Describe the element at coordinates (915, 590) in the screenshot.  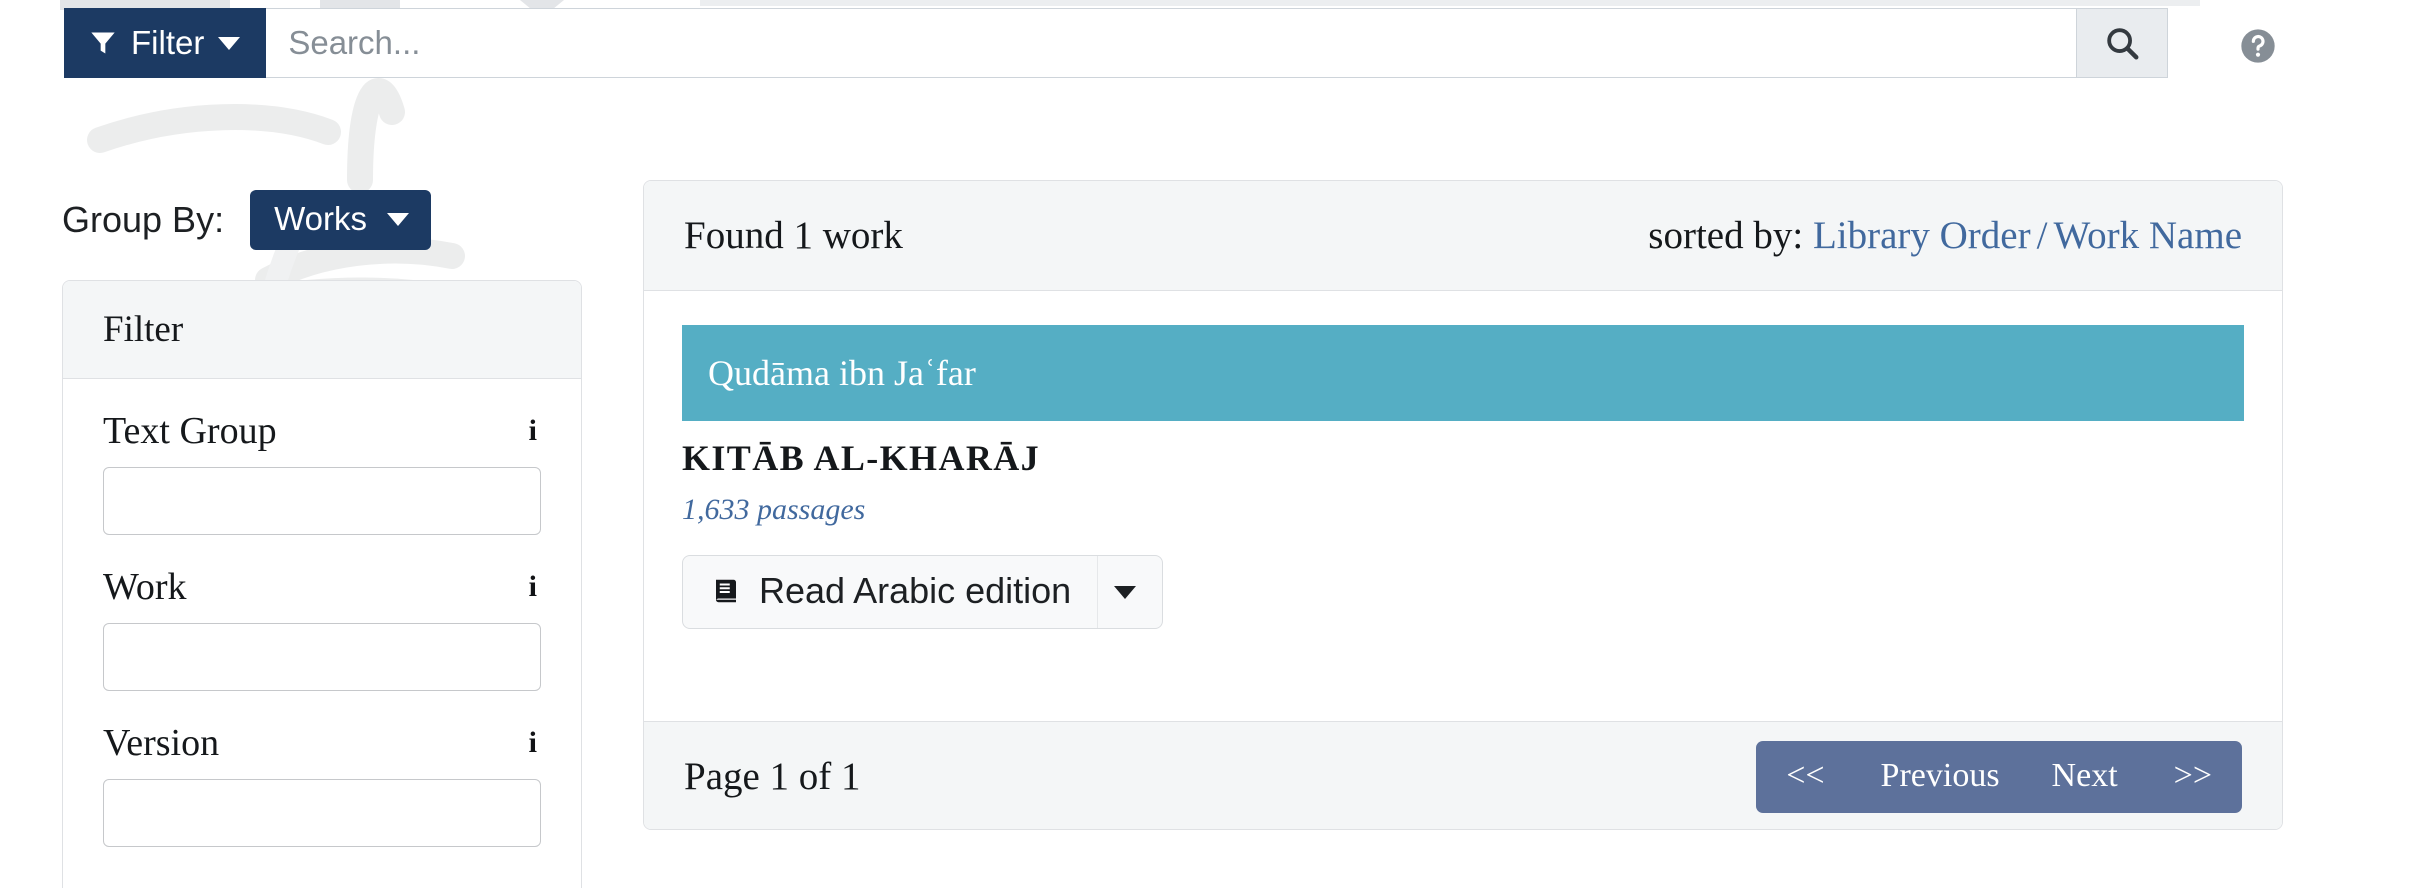
I see `read-button-label: Read Arabic edition` at that location.